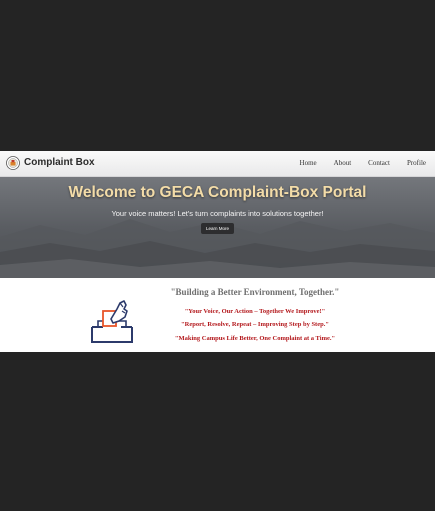  I want to click on nav-link-home: Home, so click(308, 163).